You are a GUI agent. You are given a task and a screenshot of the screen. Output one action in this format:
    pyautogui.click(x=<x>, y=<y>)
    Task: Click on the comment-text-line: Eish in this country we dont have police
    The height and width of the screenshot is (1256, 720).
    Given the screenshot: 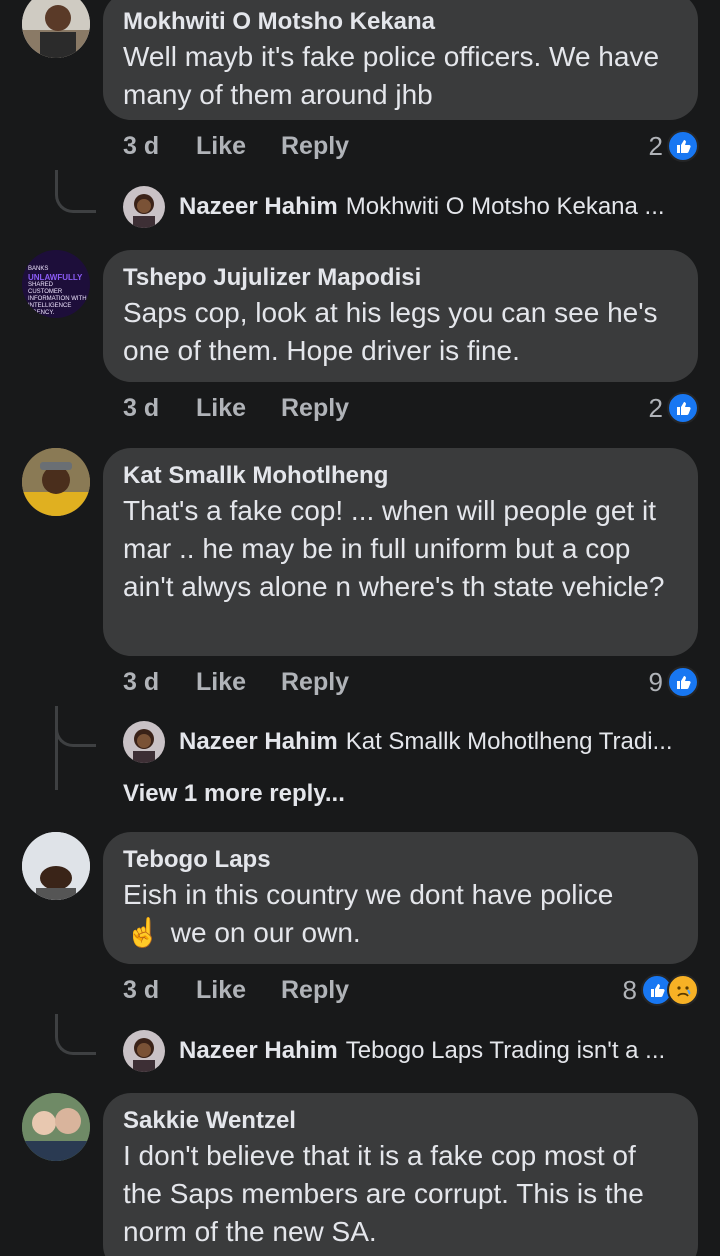 What is the action you would take?
    pyautogui.click(x=368, y=894)
    